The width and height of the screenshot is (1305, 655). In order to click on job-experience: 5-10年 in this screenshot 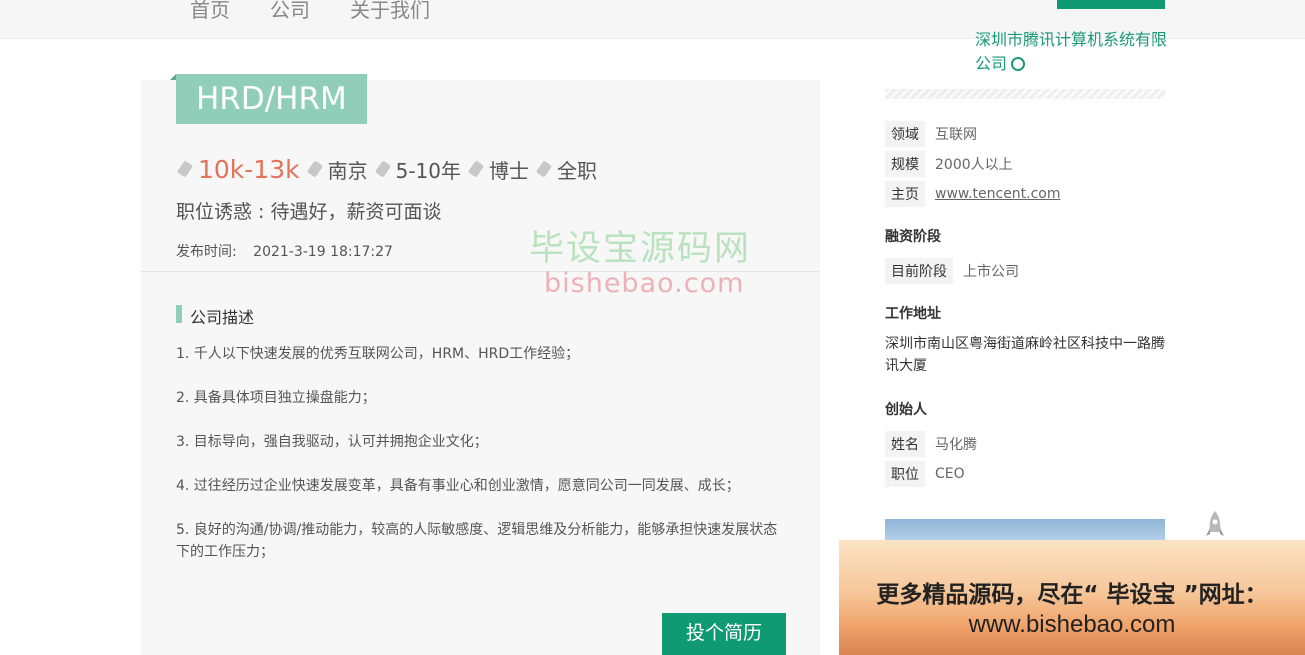, I will do `click(428, 170)`.